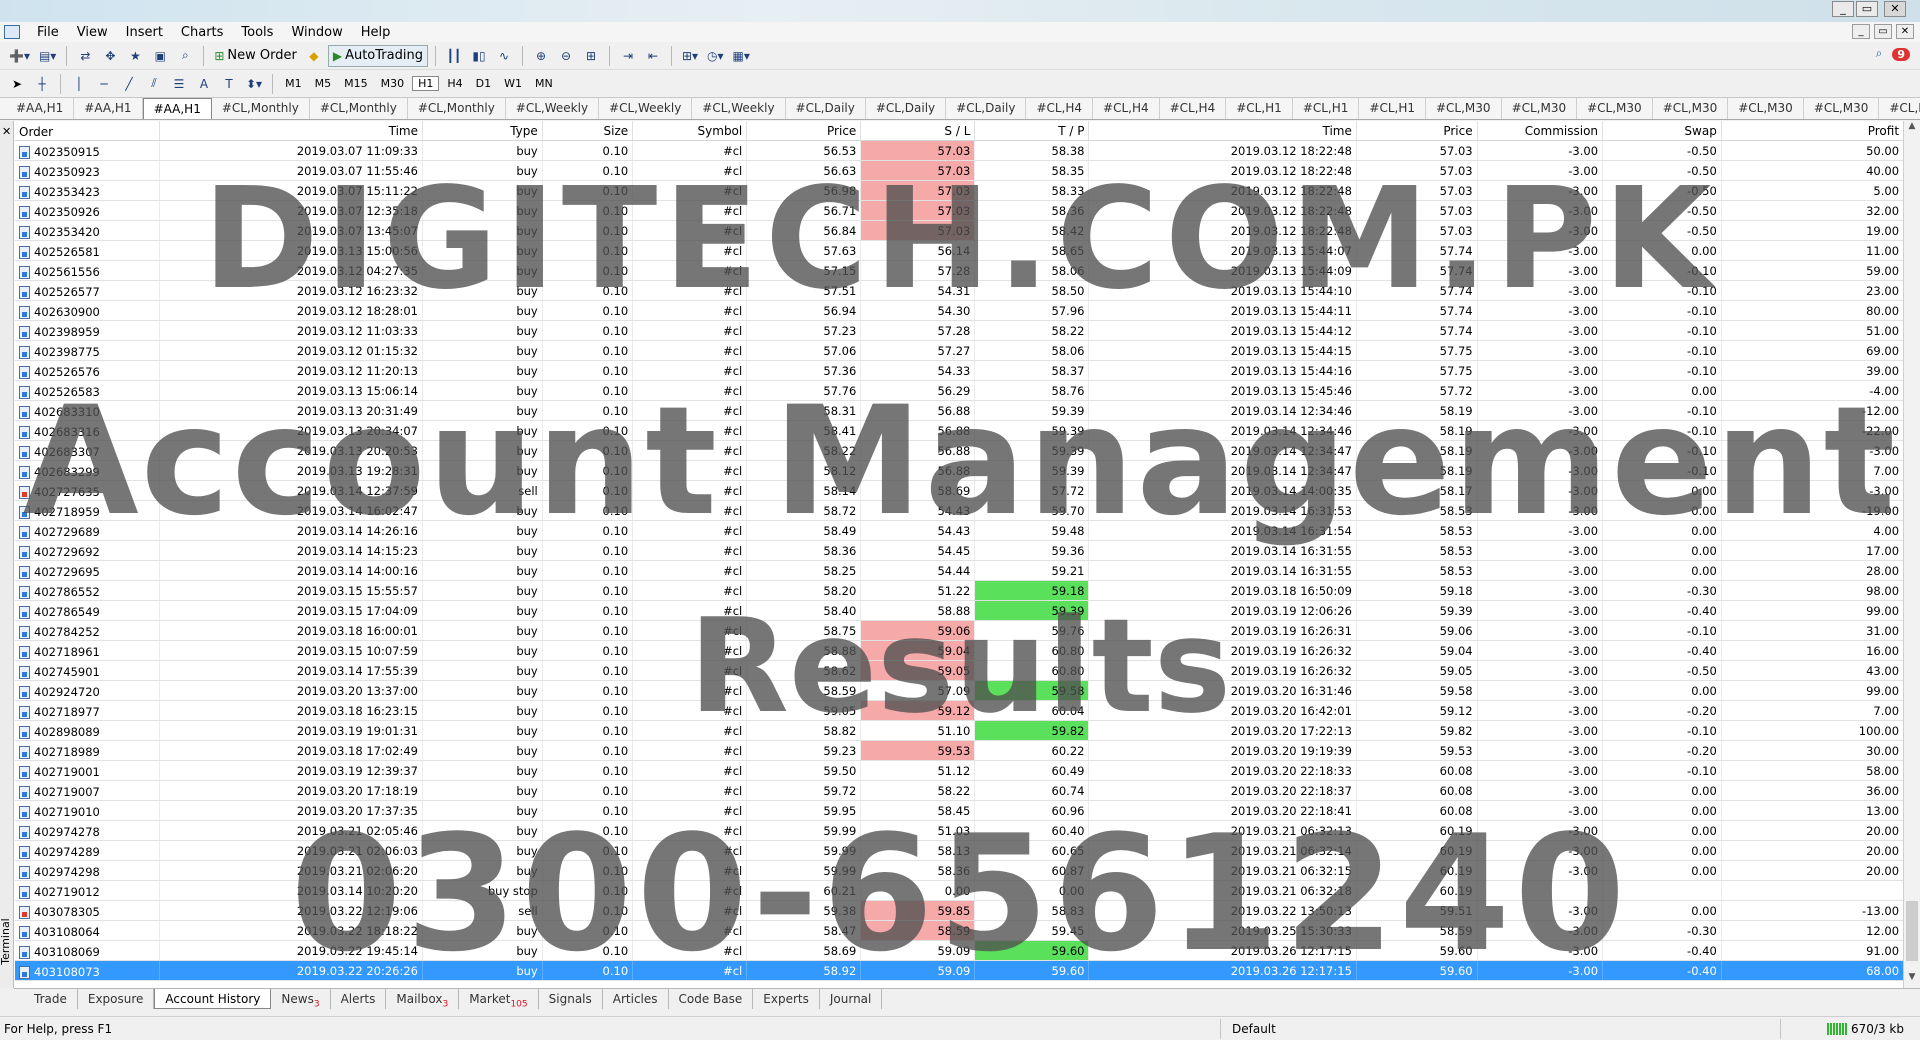 This screenshot has width=1920, height=1040. What do you see at coordinates (1662, 130) in the screenshot?
I see `column-header: Swap` at bounding box center [1662, 130].